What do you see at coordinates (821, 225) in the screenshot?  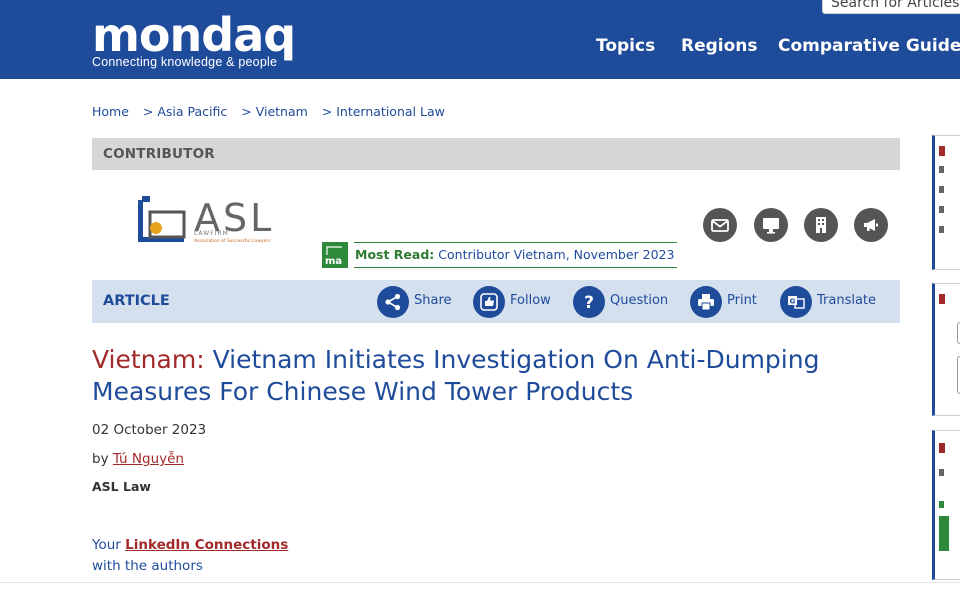 I see `building-icon` at bounding box center [821, 225].